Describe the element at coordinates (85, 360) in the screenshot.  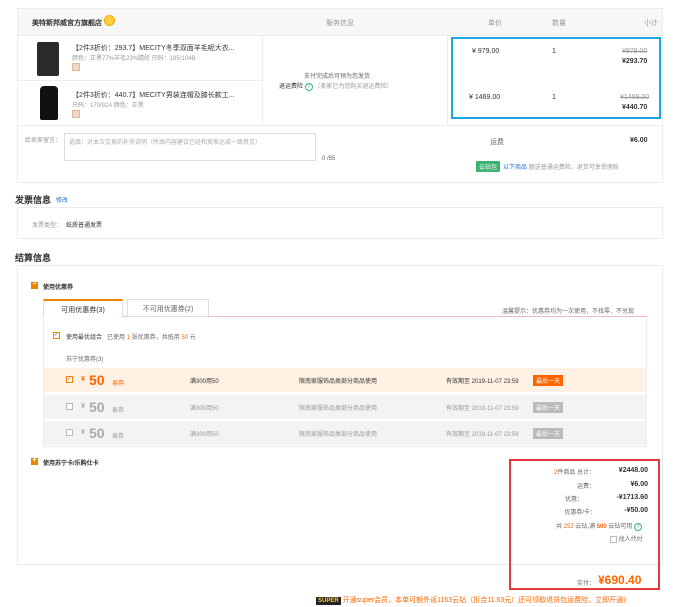
I see `coupon-group-label: 苏宁优惠券(3)` at that location.